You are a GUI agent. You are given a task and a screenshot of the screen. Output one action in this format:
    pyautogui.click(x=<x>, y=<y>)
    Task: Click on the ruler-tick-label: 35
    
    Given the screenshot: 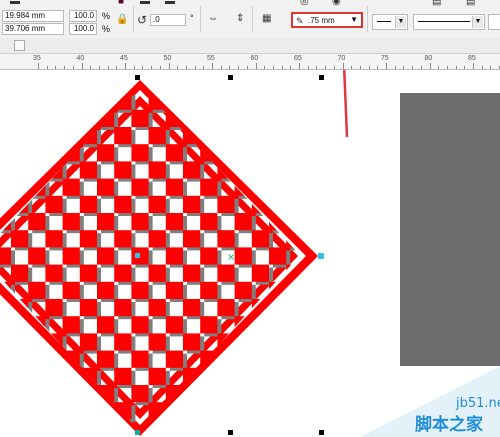 What is the action you would take?
    pyautogui.click(x=37, y=58)
    